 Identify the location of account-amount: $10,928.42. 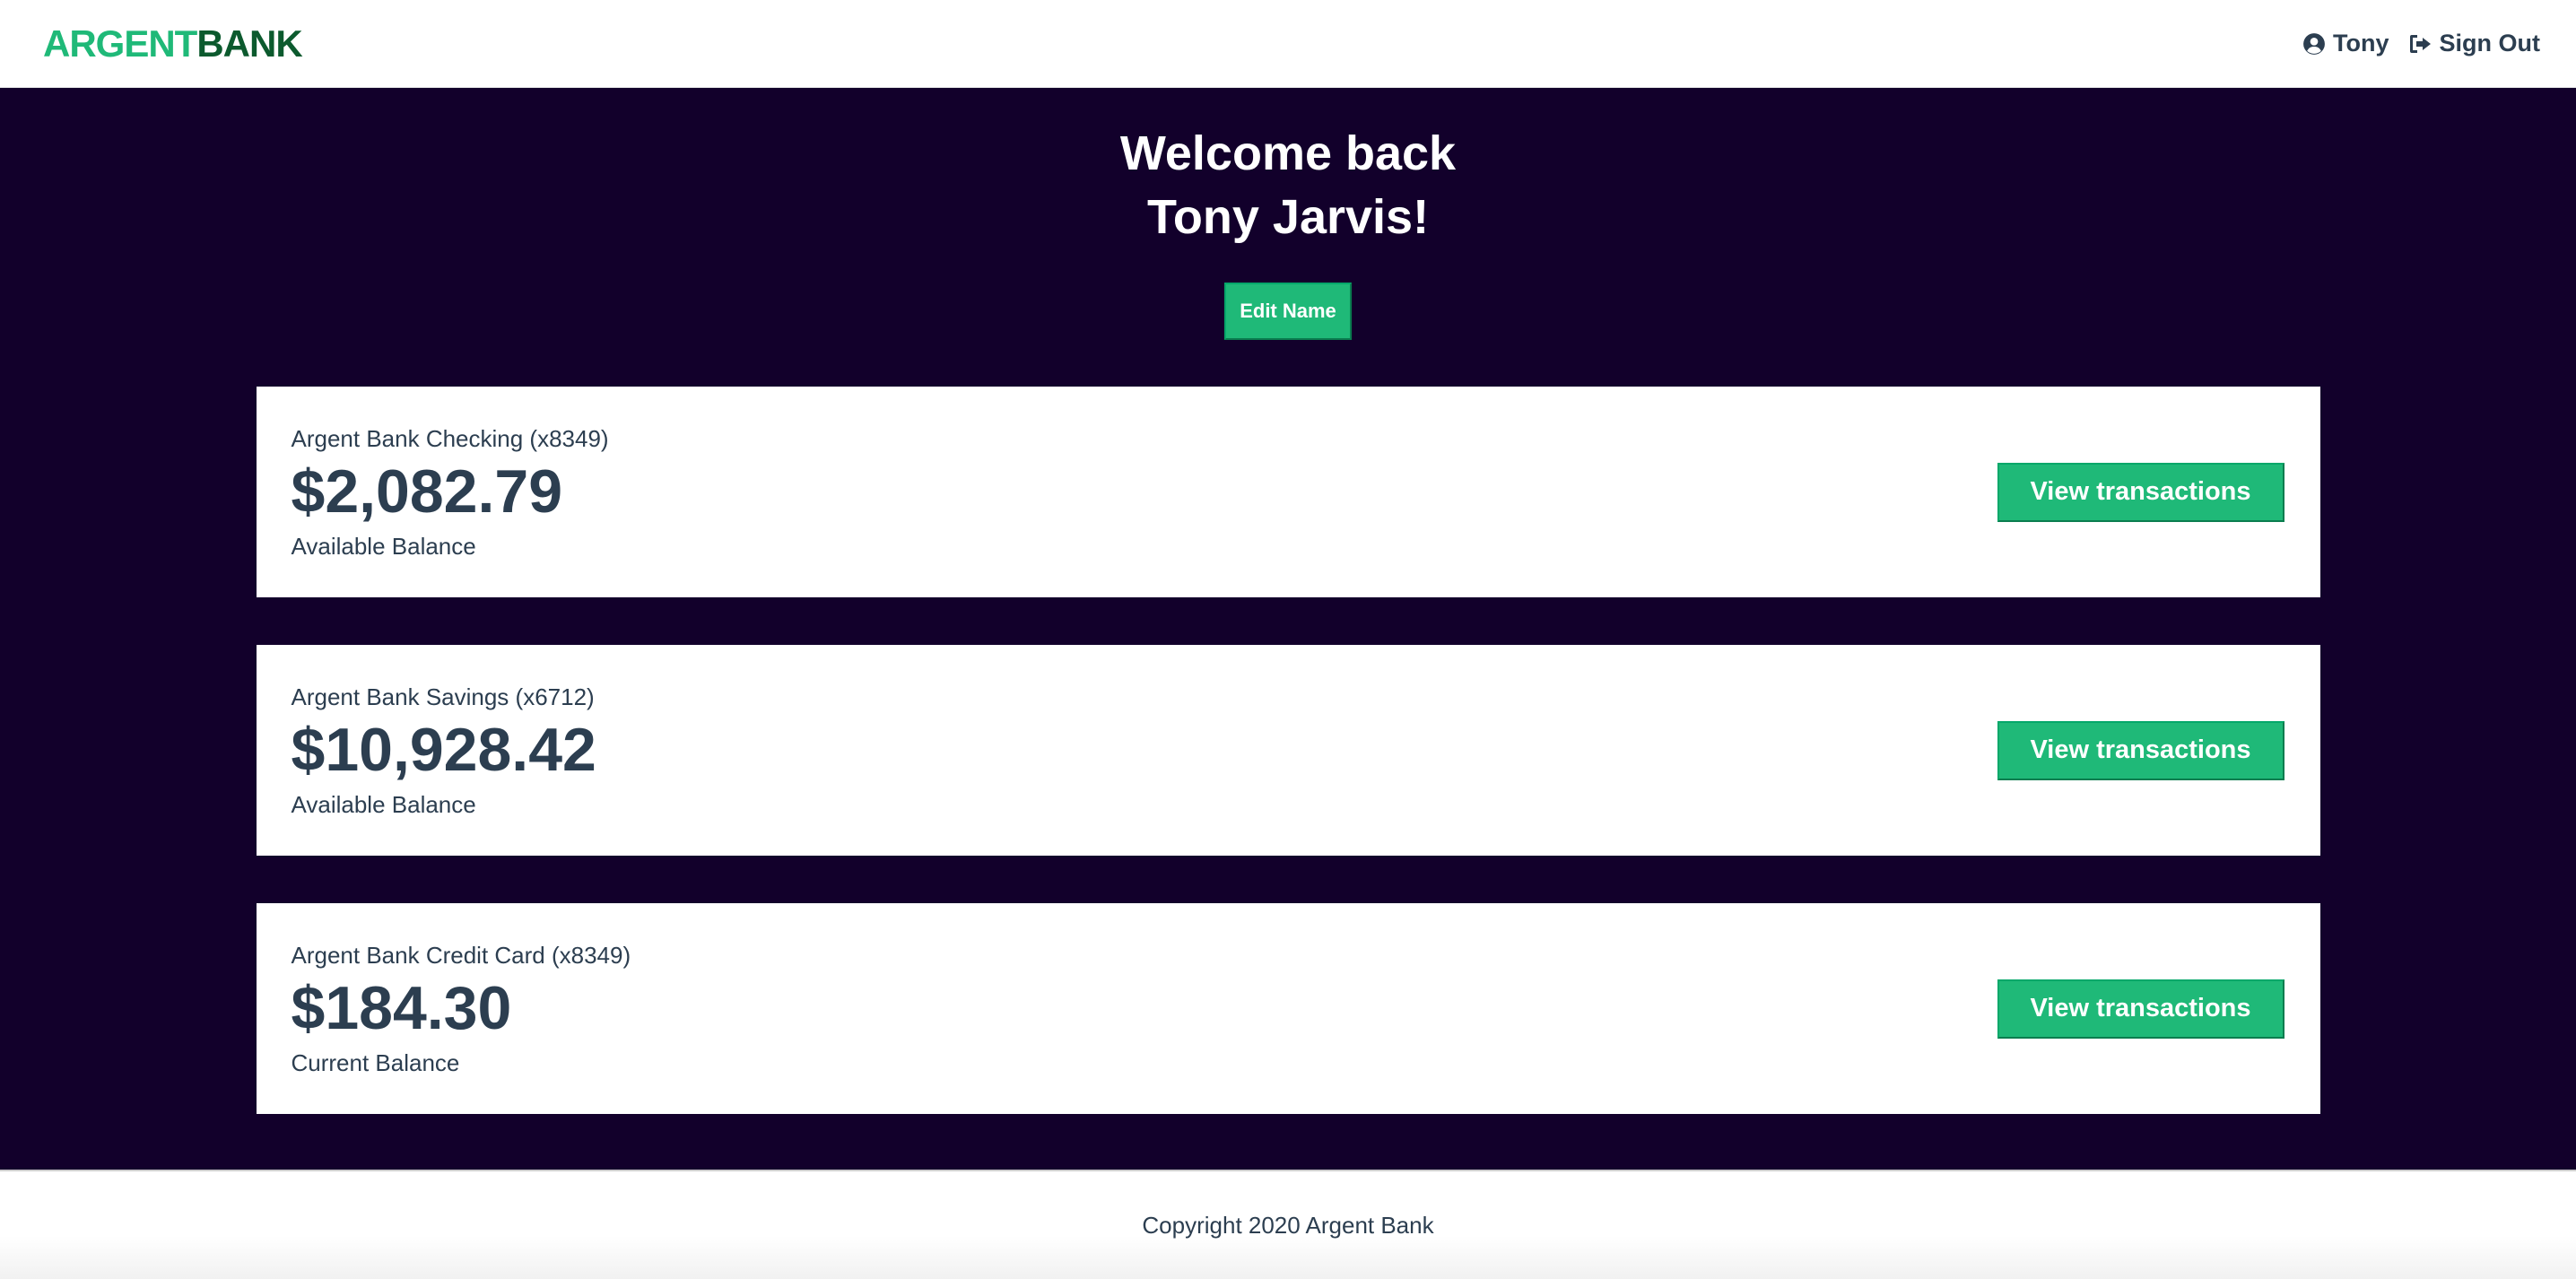
(443, 749).